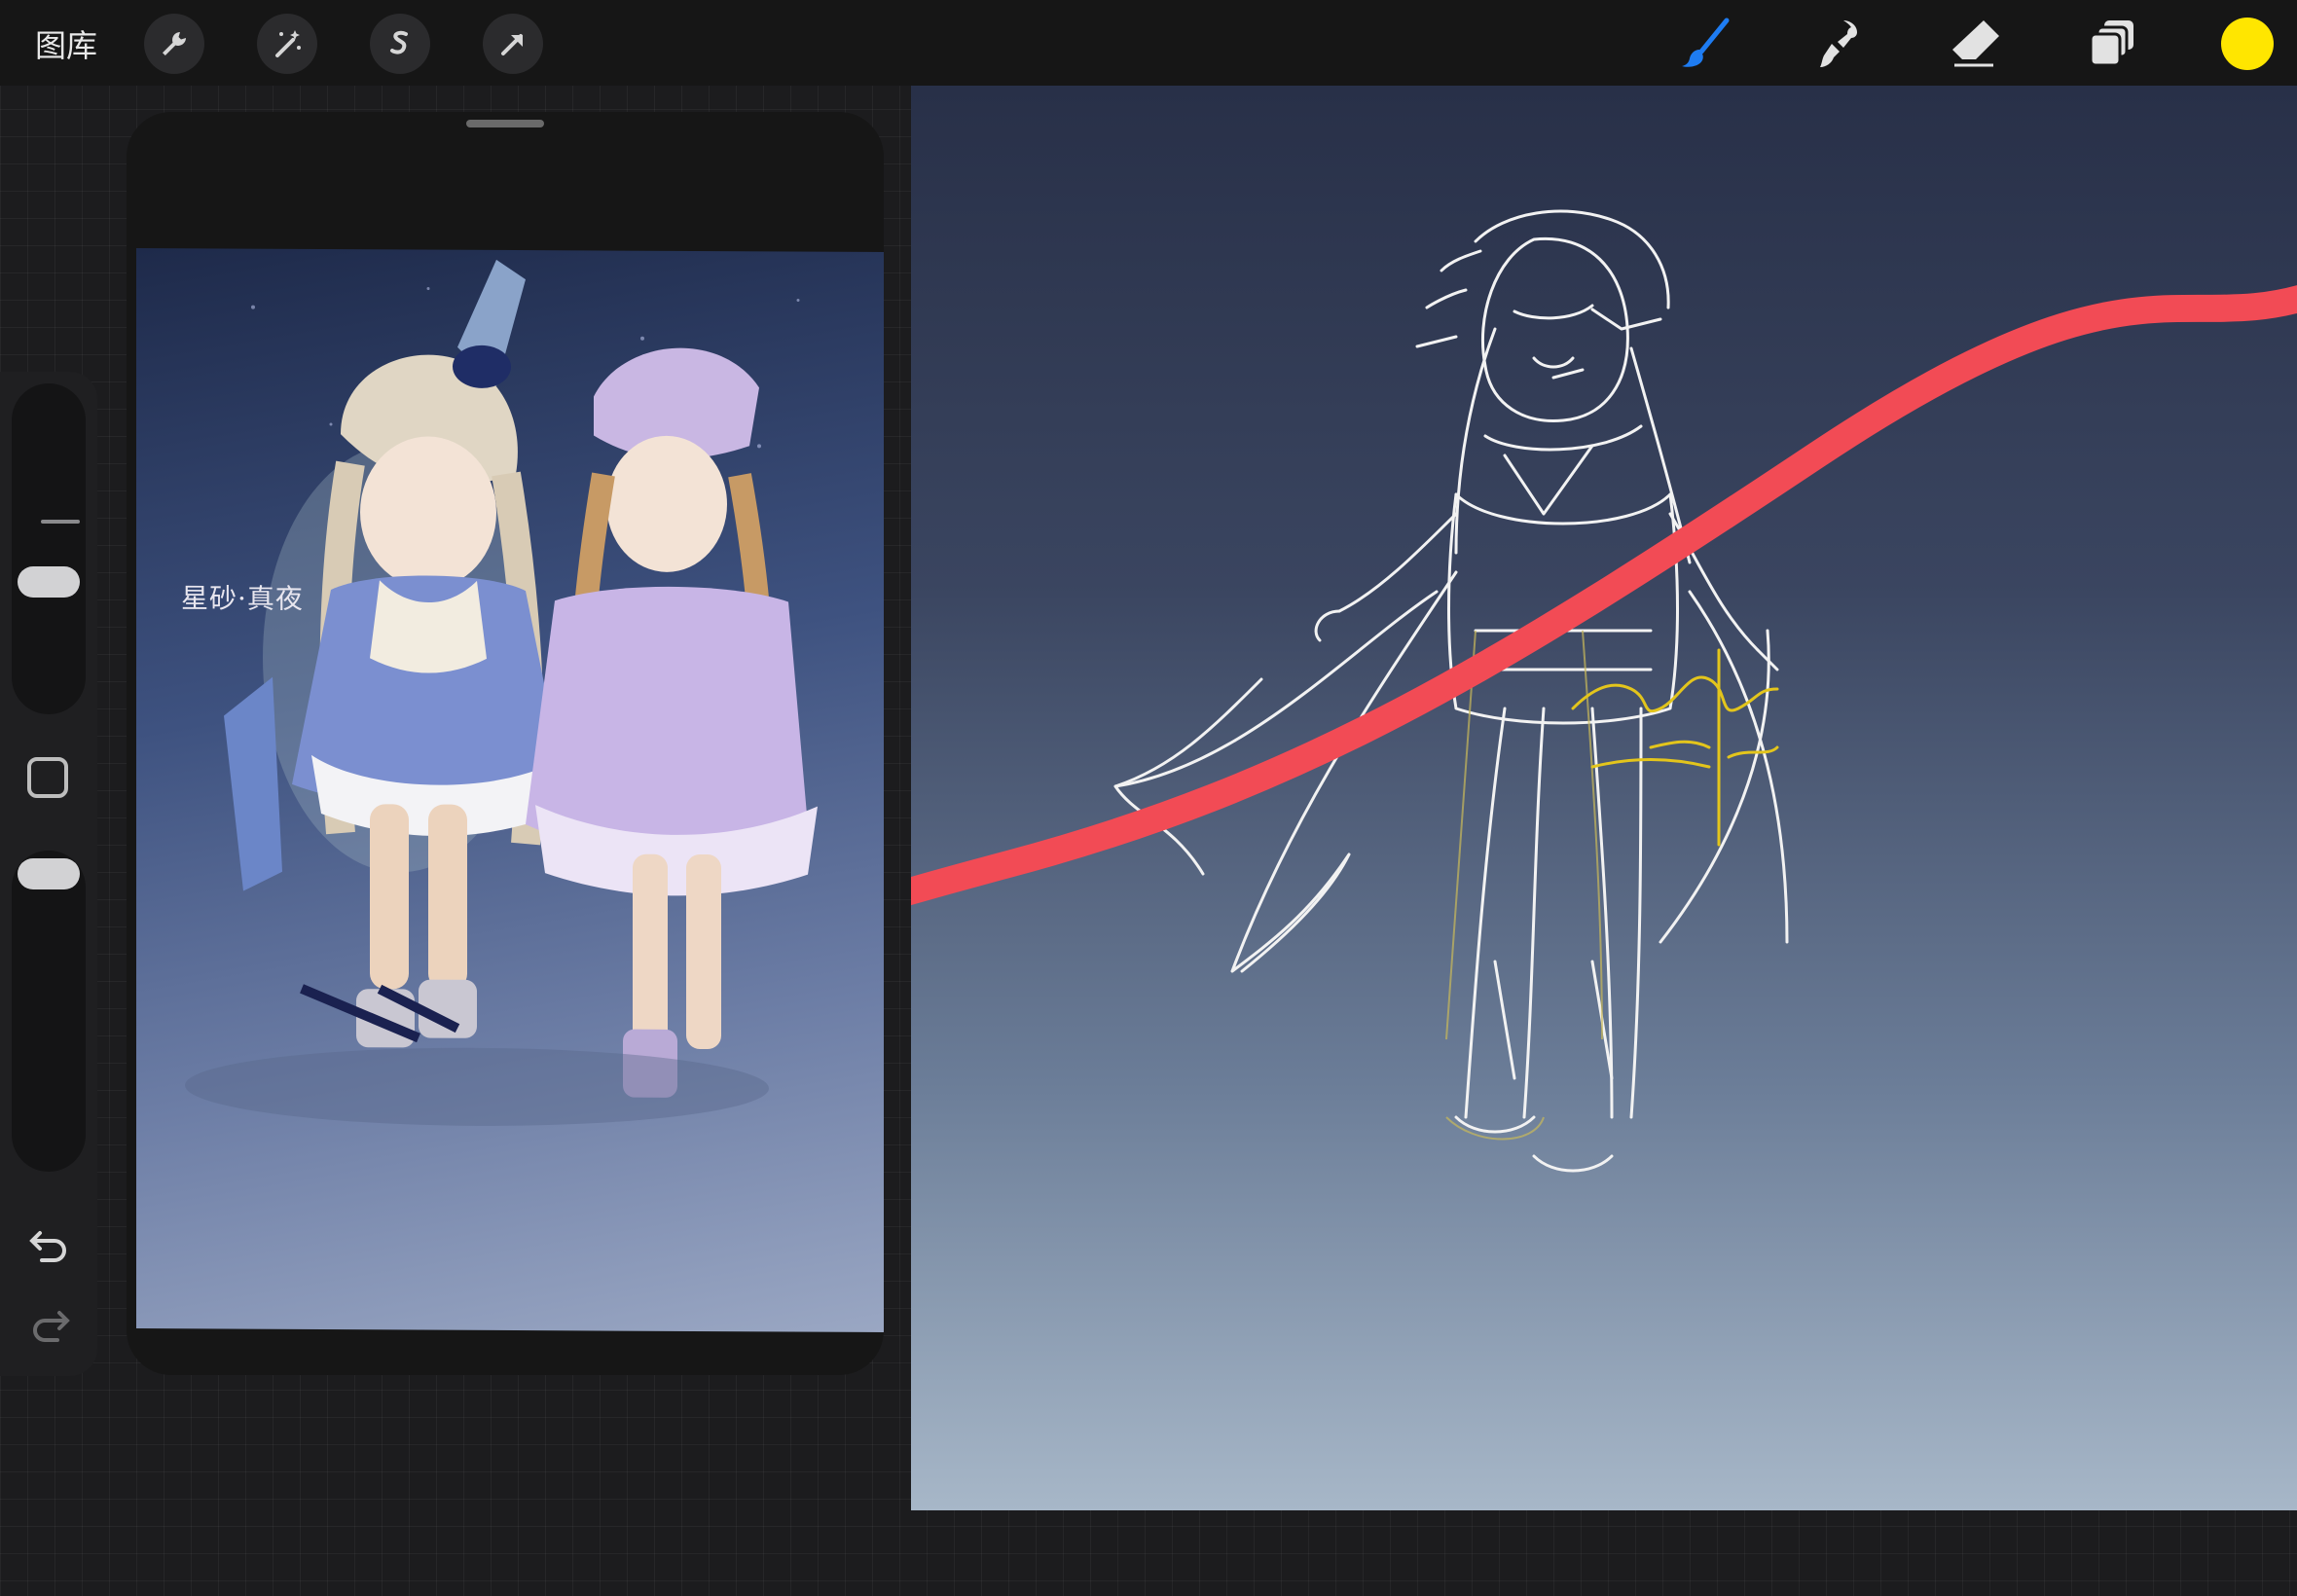 The image size is (2297, 1596). I want to click on color-picker-button, so click(2247, 44).